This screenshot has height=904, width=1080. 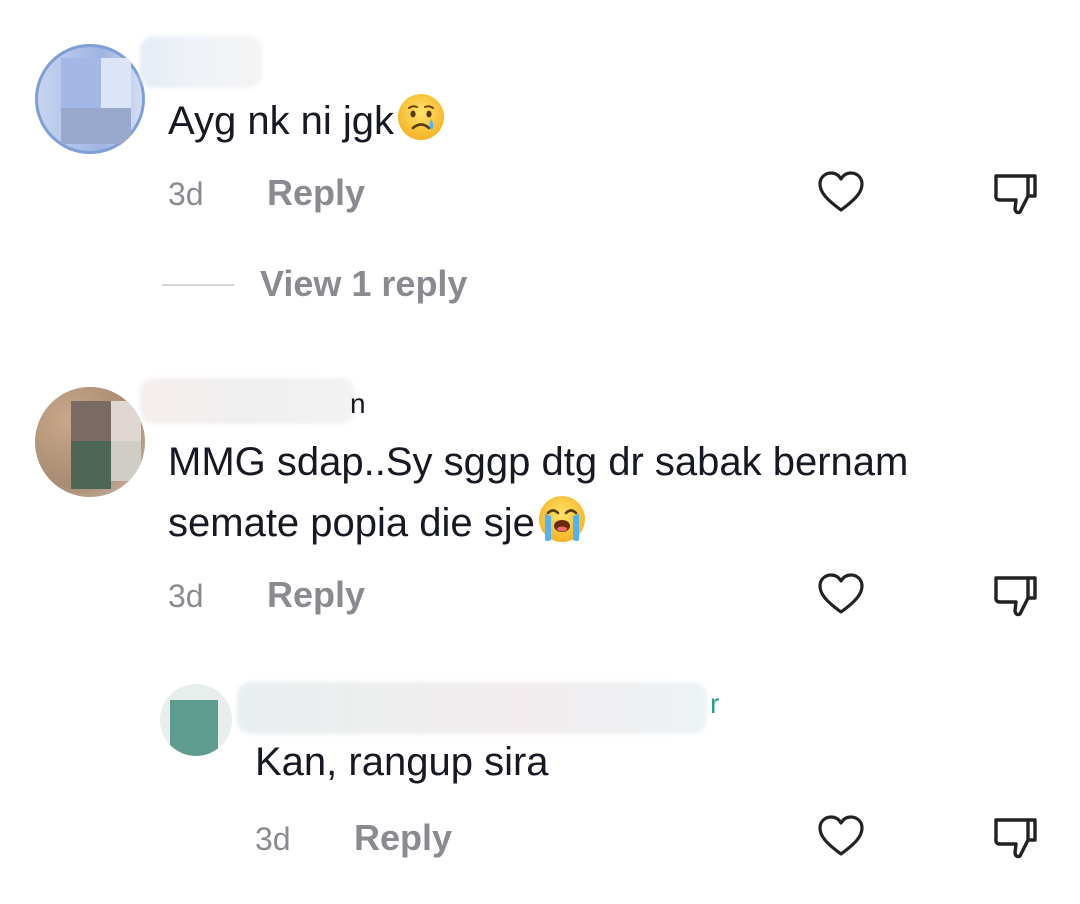 What do you see at coordinates (281, 121) in the screenshot?
I see `comment-body: Ayg nk ni jgk` at bounding box center [281, 121].